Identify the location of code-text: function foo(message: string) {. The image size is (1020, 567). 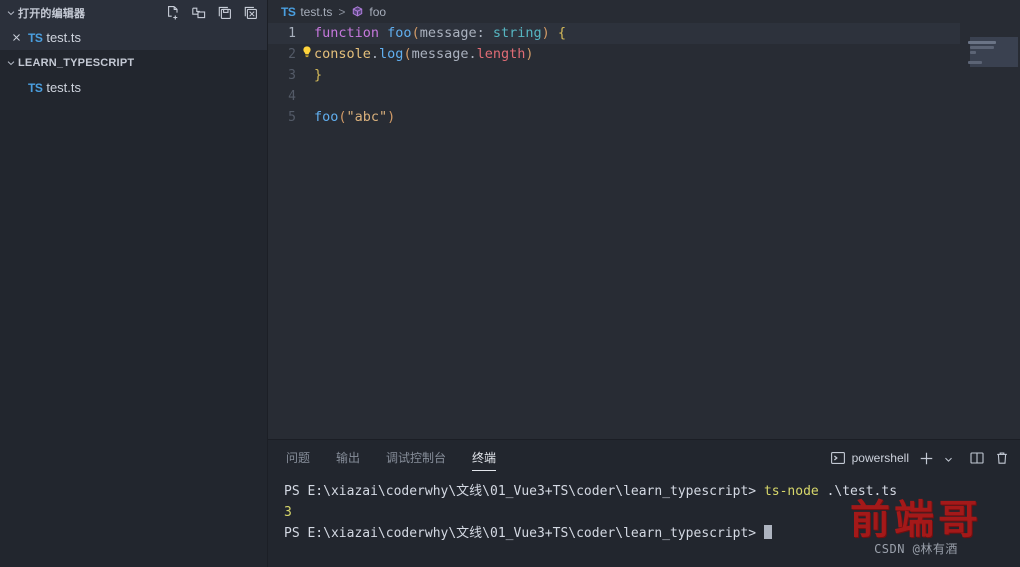
(440, 33).